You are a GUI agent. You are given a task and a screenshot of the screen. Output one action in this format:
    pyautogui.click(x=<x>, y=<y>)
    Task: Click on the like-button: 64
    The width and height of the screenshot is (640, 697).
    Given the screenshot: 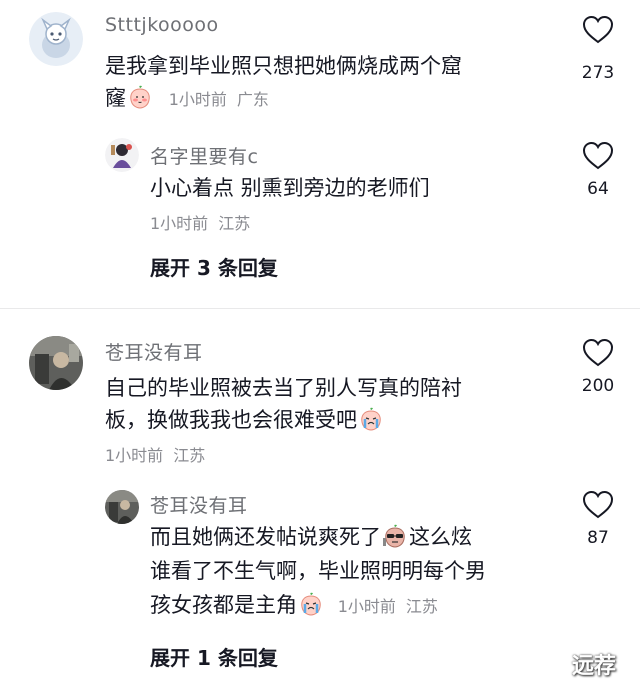 What is the action you would take?
    pyautogui.click(x=598, y=170)
    